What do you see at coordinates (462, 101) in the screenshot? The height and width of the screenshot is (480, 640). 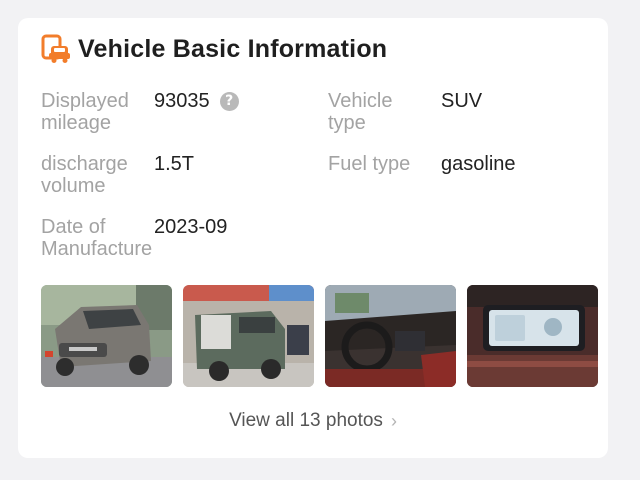 I see `vehicle-type-value: SUV` at bounding box center [462, 101].